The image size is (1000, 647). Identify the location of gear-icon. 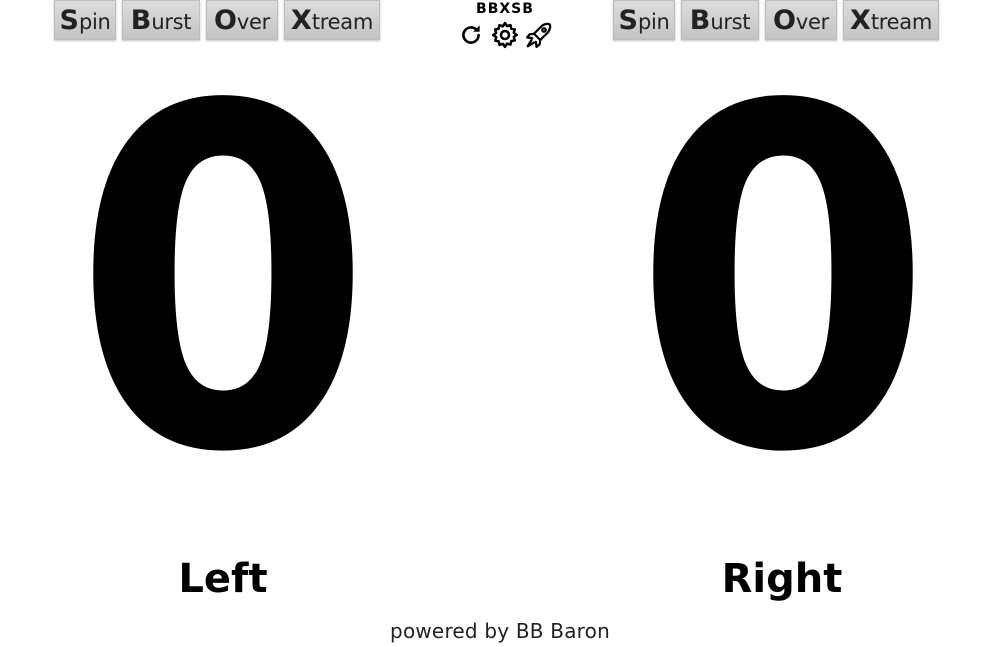
(505, 35).